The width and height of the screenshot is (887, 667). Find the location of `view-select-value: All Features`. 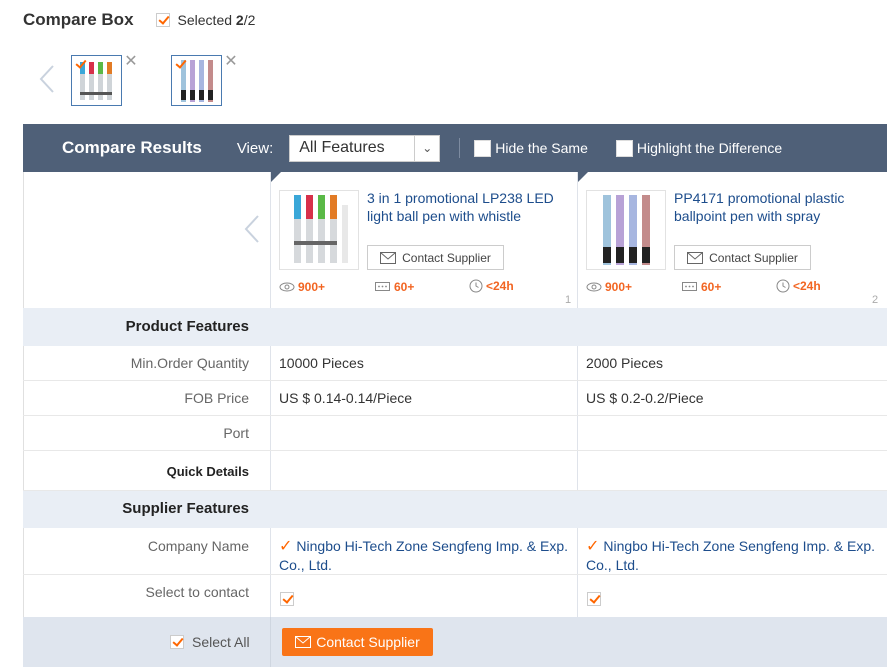

view-select-value: All Features is located at coordinates (342, 147).